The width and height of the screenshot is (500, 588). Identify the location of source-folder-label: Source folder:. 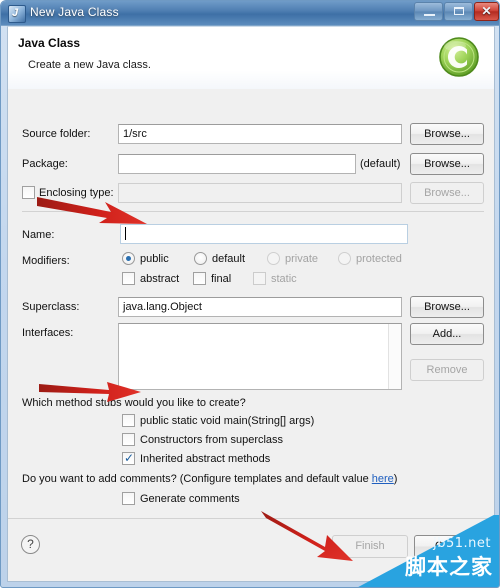
(56, 134).